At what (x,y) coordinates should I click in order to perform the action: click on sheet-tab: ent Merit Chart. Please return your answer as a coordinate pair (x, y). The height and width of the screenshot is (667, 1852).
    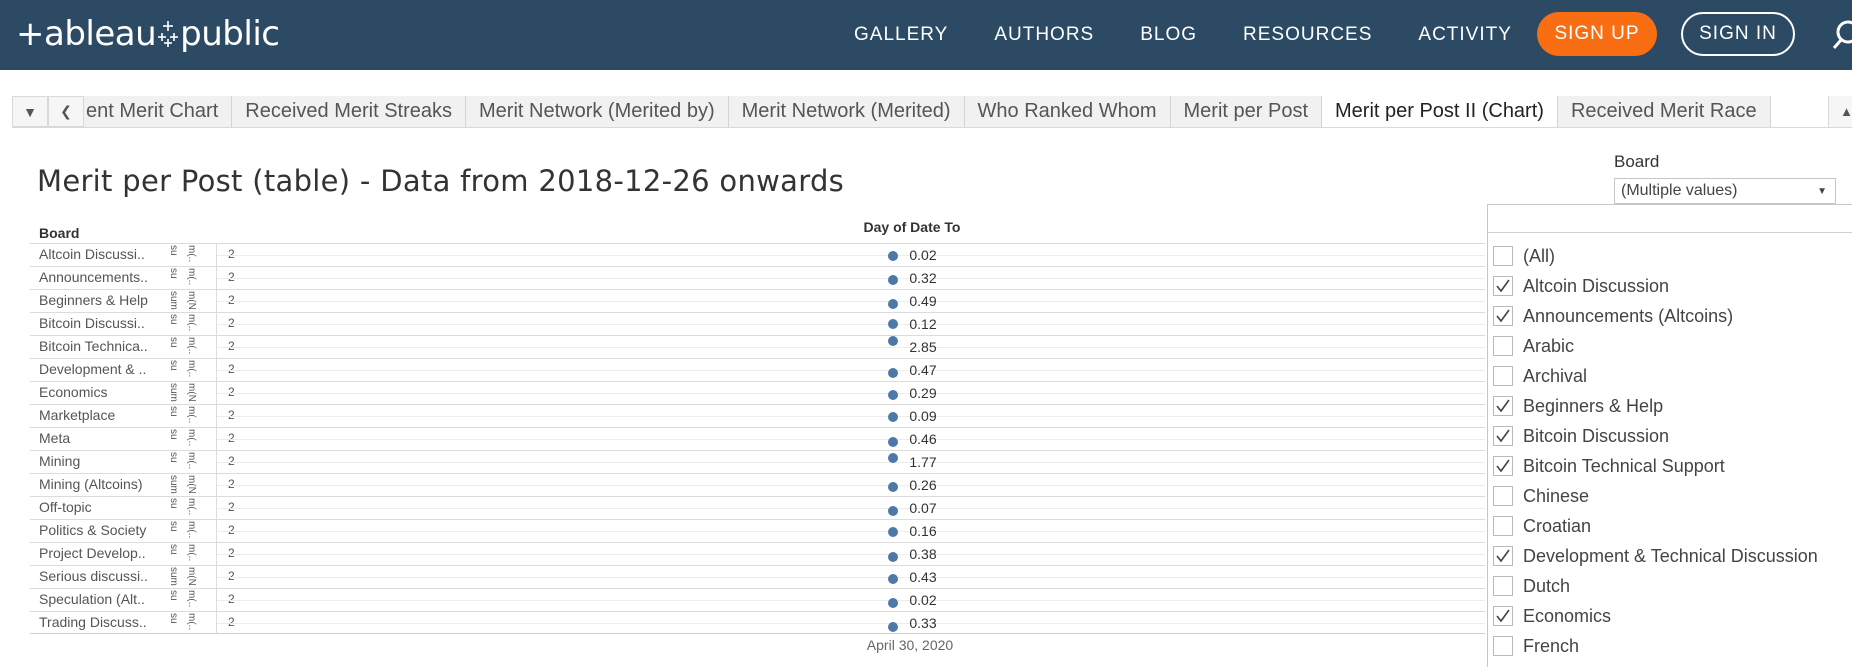
    Looking at the image, I should click on (158, 111).